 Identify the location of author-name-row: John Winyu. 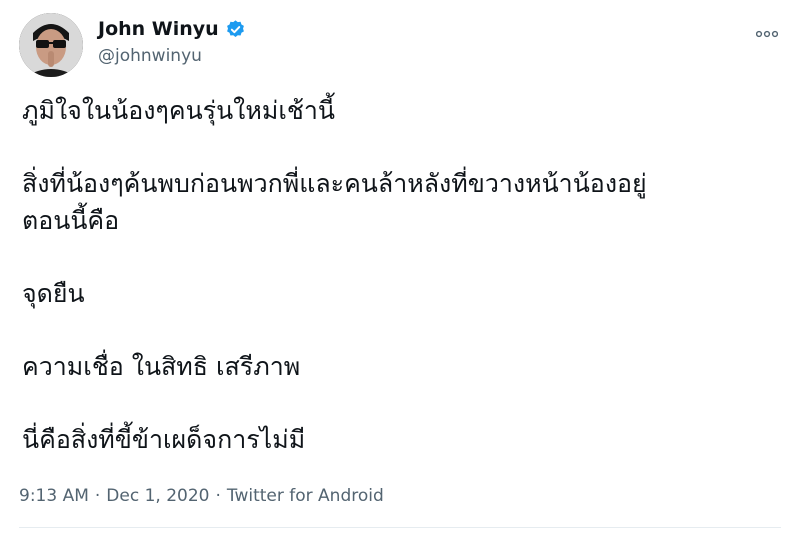
(172, 29).